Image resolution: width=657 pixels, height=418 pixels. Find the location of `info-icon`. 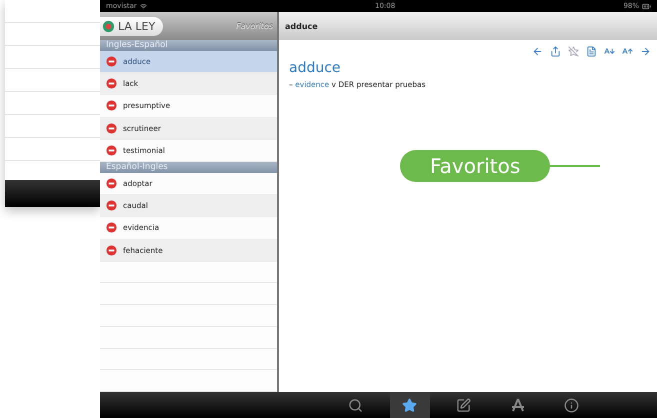

info-icon is located at coordinates (571, 405).